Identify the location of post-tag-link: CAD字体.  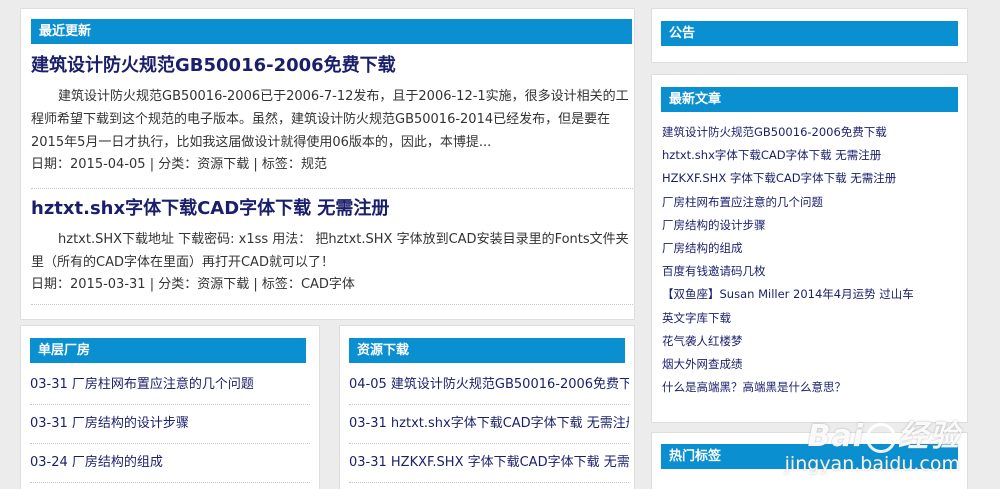
(328, 284).